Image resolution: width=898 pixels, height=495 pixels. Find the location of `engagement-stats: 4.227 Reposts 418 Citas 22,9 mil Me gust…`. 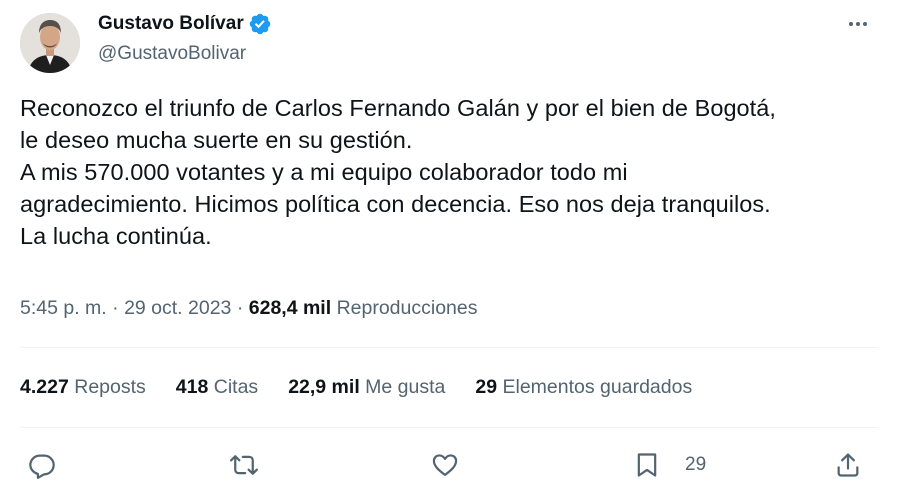

engagement-stats: 4.227 Reposts 418 Citas 22,9 mil Me gust… is located at coordinates (371, 387).